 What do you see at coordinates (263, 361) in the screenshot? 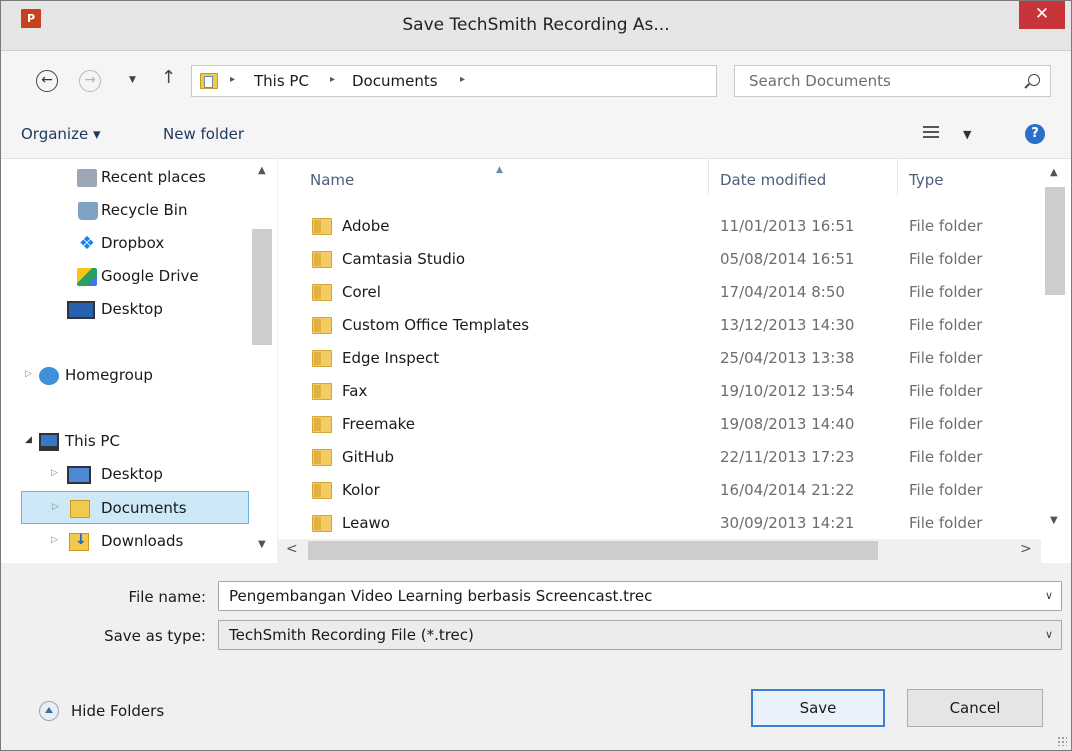
I see `nav-scrollbar: ▲ ▼` at bounding box center [263, 361].